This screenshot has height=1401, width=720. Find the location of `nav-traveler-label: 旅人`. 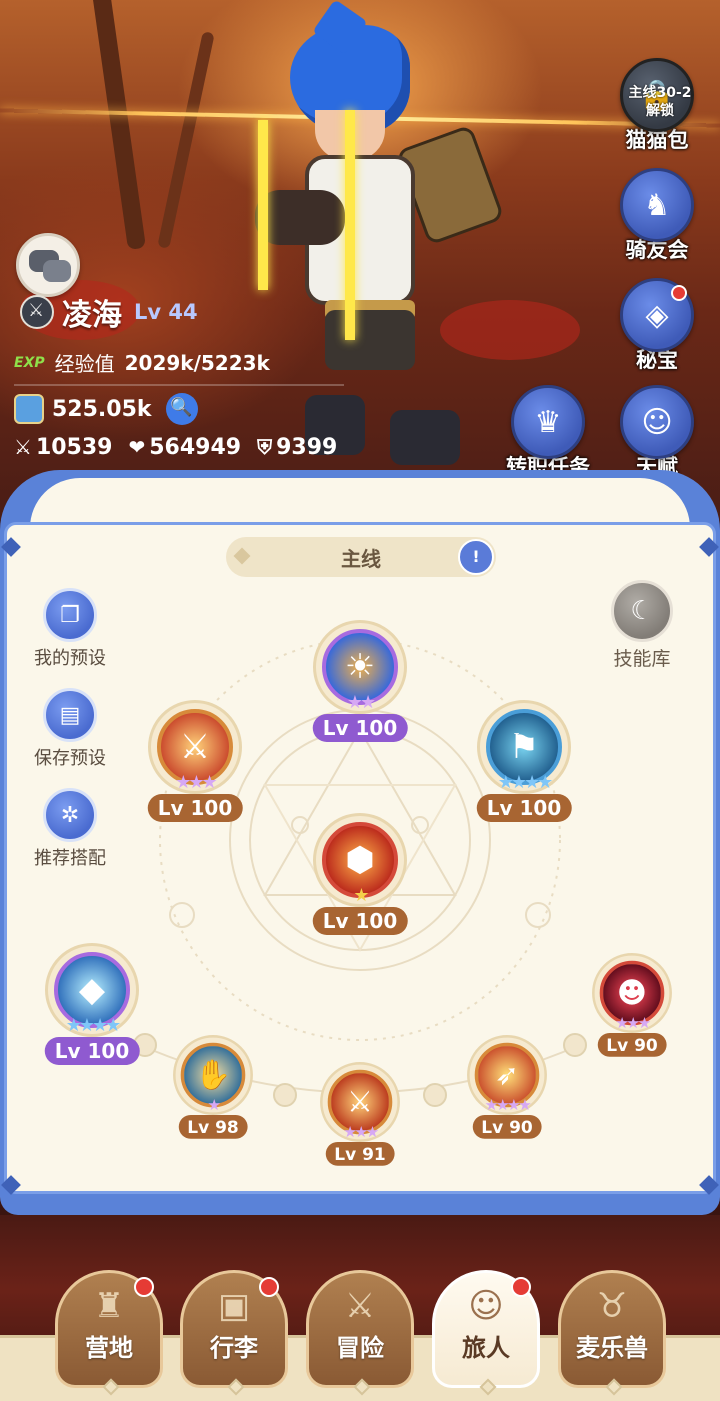

nav-traveler-label: 旅人 is located at coordinates (486, 1348).